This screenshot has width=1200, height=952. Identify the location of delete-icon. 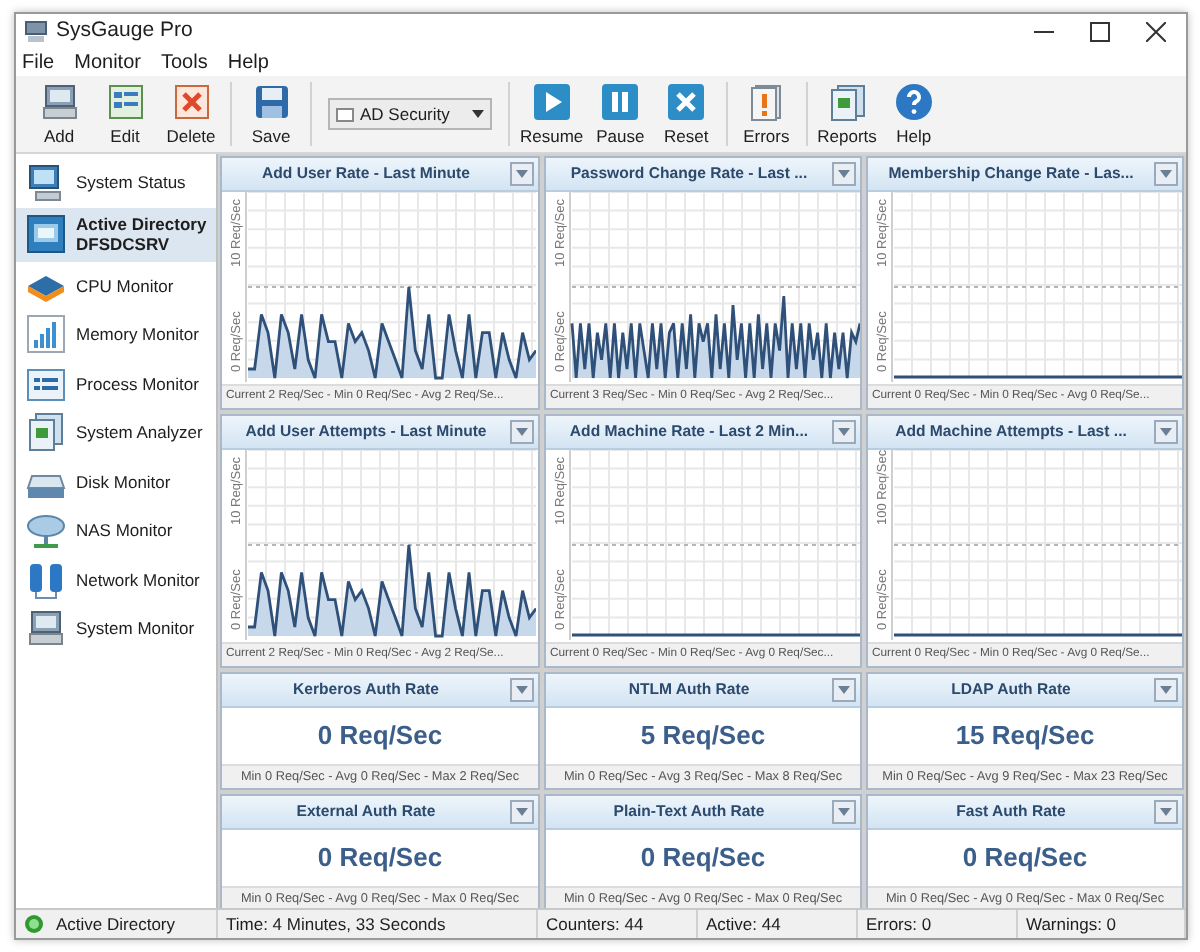
(191, 102).